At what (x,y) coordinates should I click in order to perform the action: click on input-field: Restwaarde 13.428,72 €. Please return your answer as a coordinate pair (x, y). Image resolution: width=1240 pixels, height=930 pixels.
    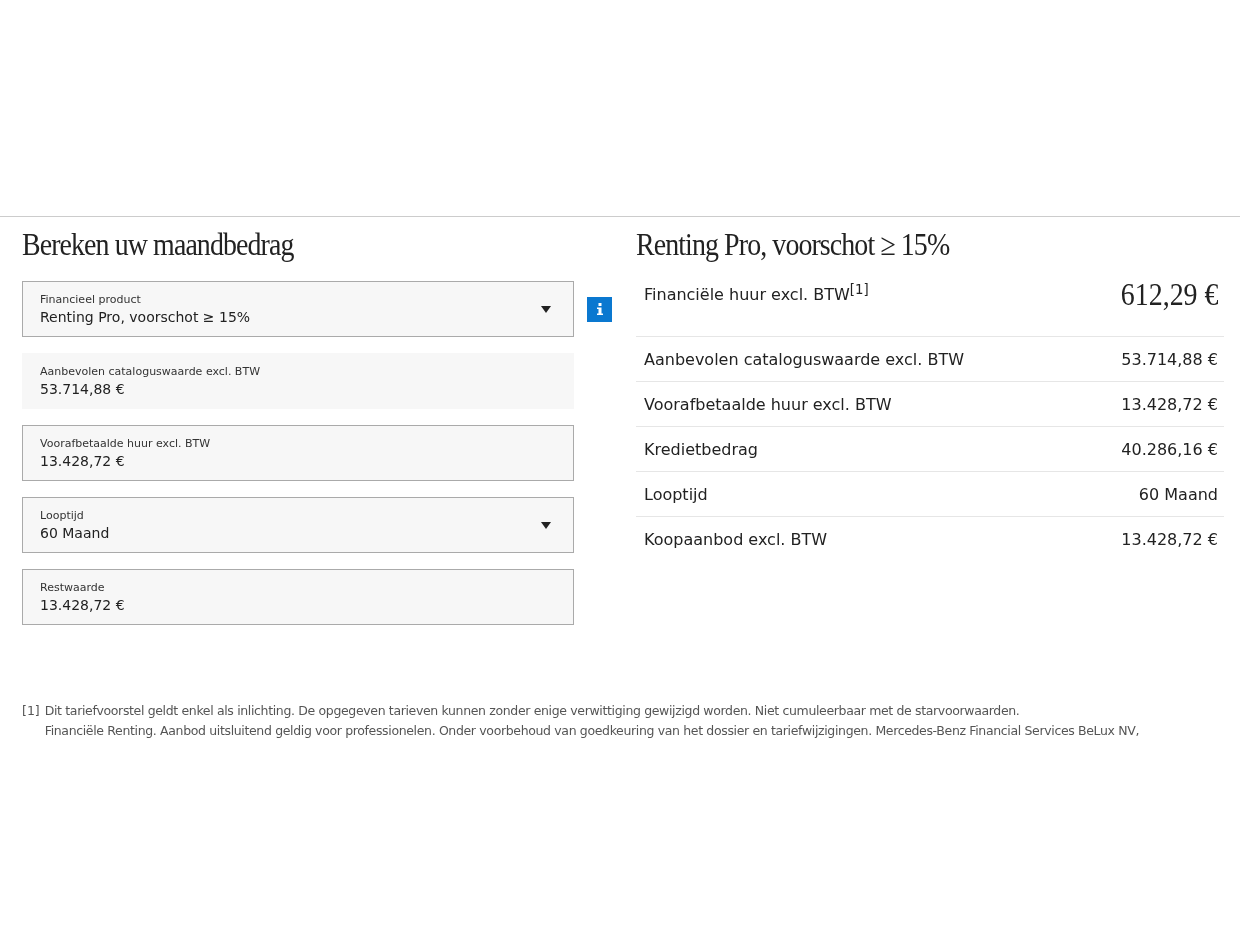
    Looking at the image, I should click on (298, 597).